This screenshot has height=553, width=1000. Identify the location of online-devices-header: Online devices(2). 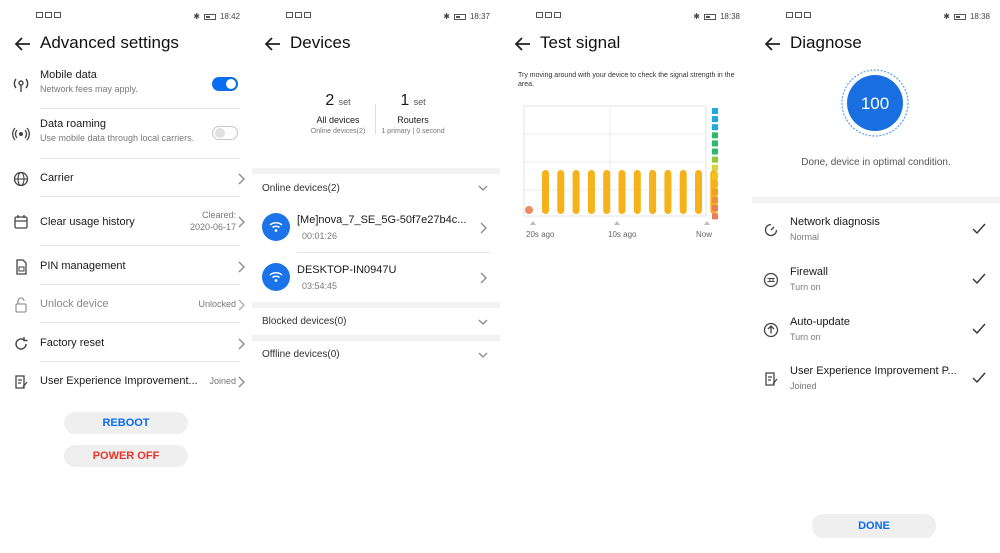
(376, 188).